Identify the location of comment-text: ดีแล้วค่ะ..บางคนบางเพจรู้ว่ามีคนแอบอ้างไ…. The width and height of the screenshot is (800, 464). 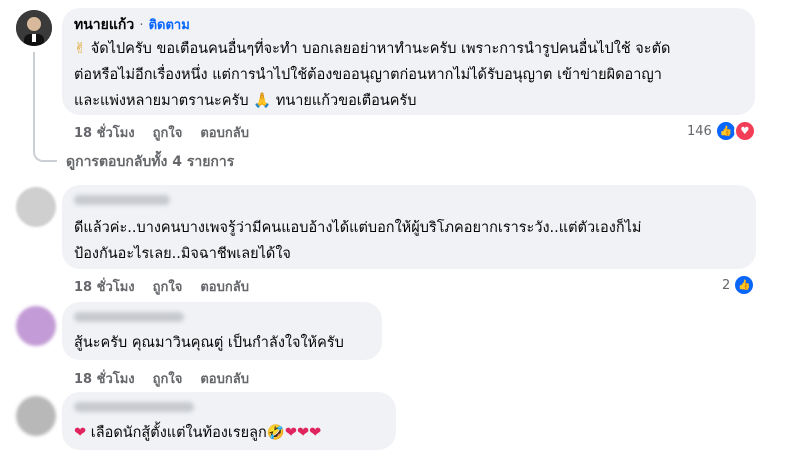
(409, 241).